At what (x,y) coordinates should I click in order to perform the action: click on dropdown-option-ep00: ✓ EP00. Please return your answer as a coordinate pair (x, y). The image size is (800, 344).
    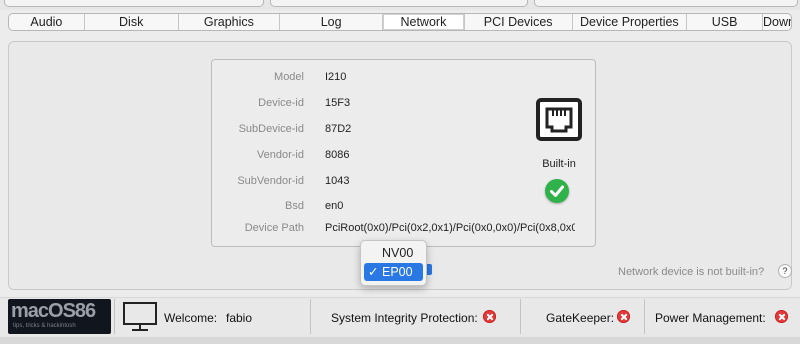
    Looking at the image, I should click on (393, 272).